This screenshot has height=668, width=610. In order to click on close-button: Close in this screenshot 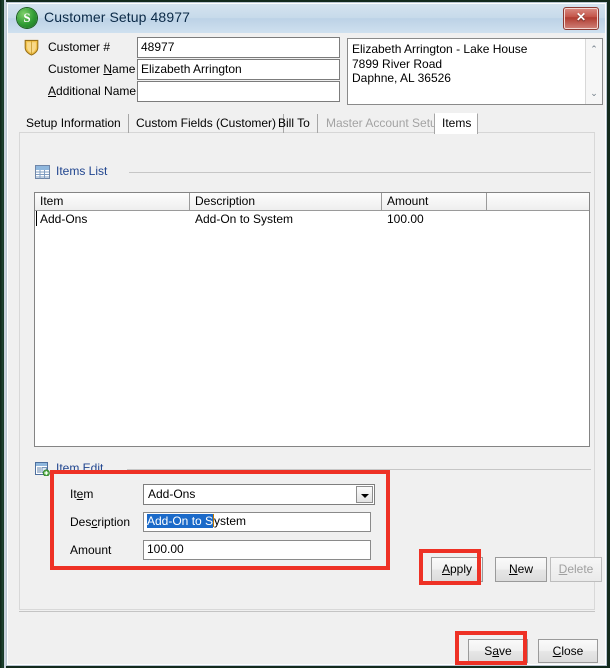, I will do `click(568, 651)`.